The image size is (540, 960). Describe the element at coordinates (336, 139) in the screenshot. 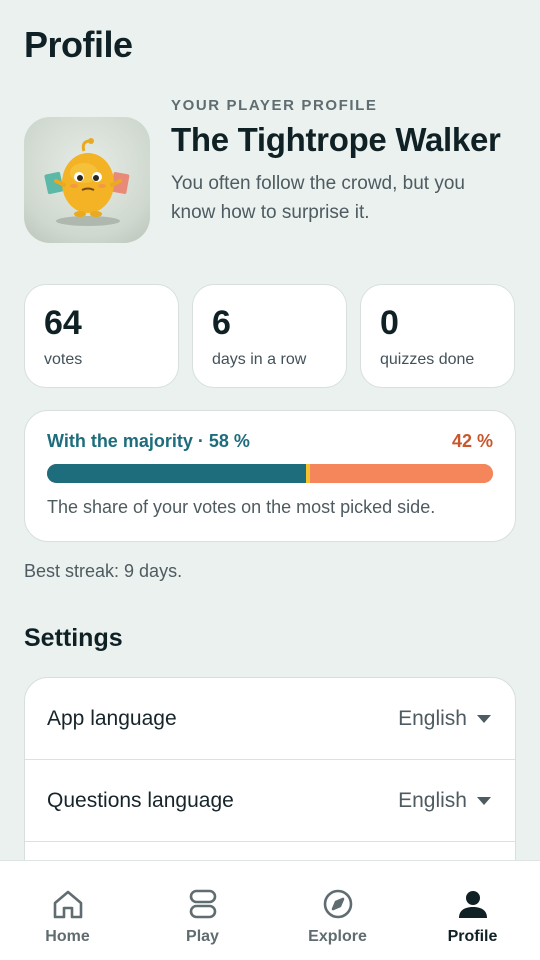

I see `profile-name: The Tightrope Walker` at that location.